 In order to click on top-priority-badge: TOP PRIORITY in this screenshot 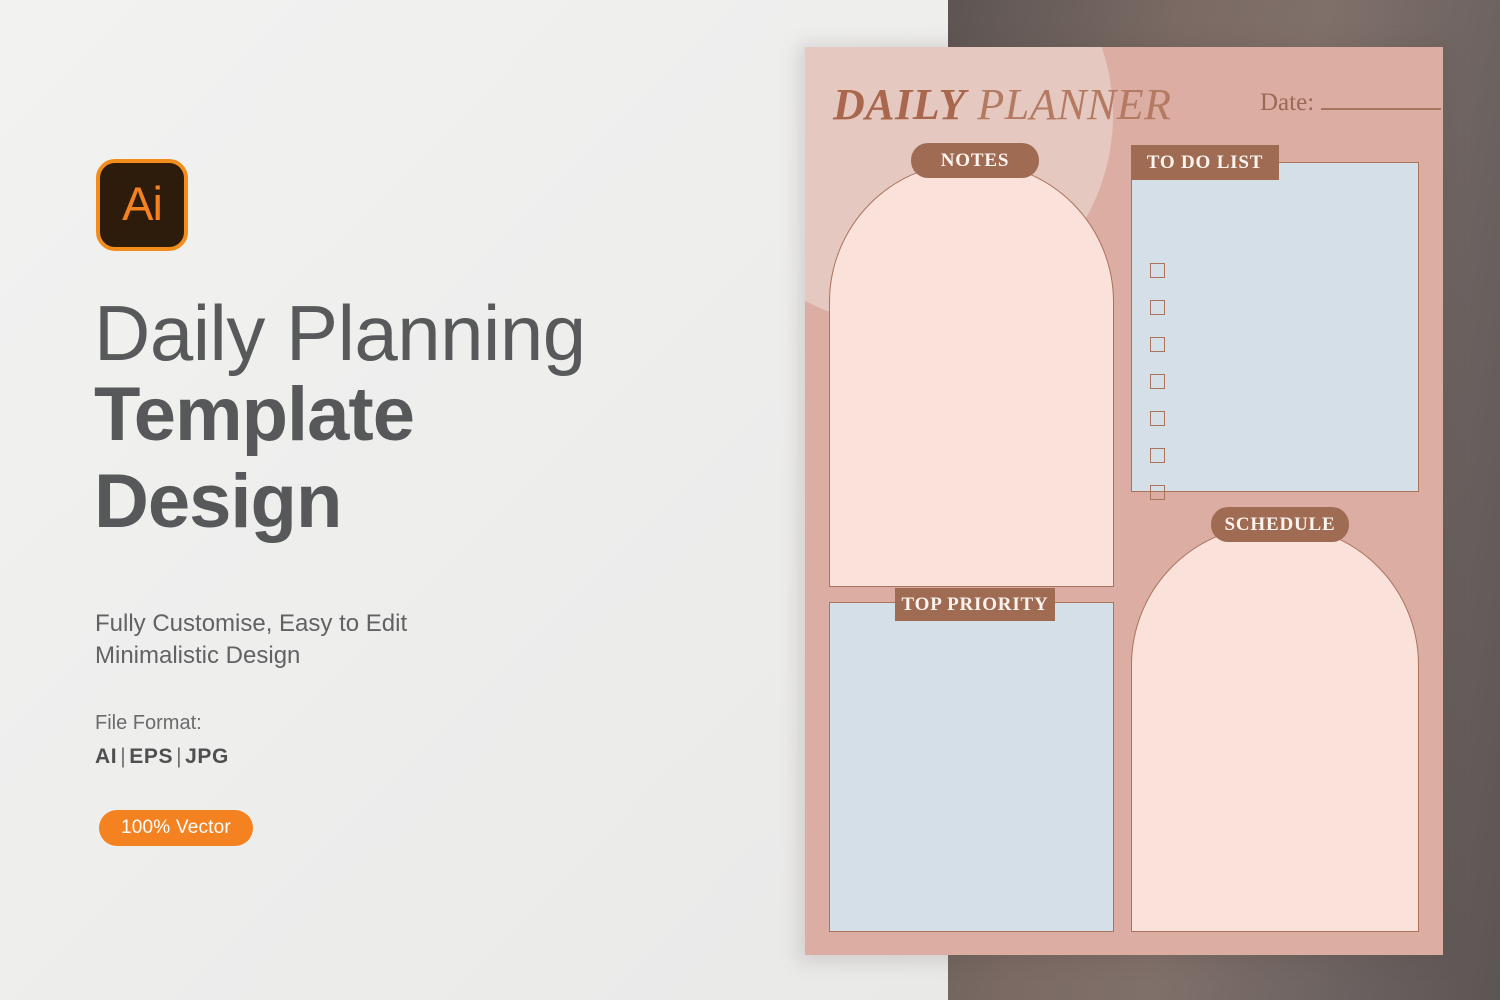, I will do `click(975, 604)`.